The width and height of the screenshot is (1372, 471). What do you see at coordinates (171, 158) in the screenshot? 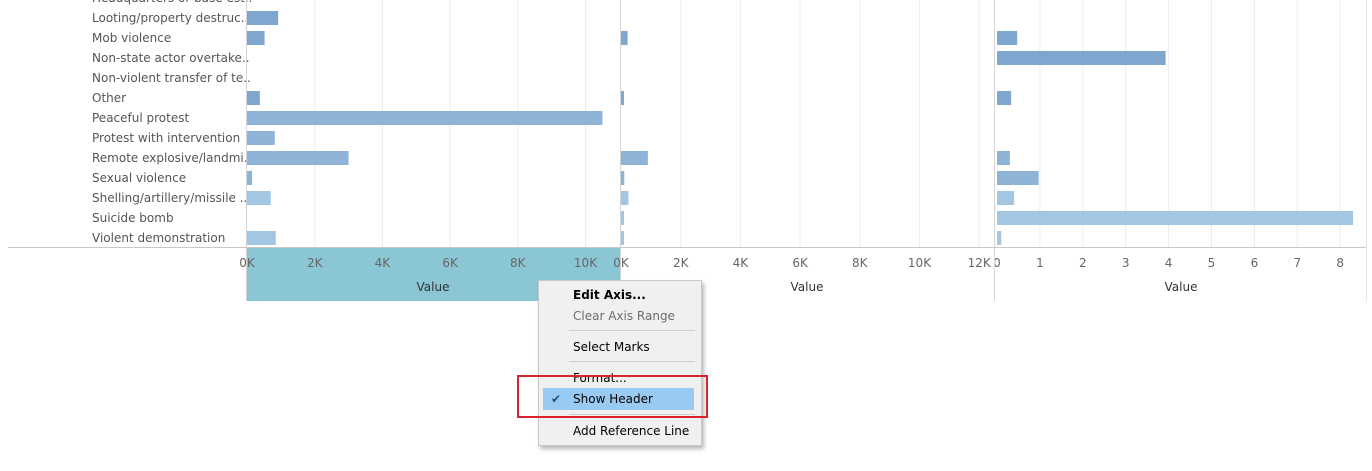
I see `row-label: Remote explosive/landmi..` at bounding box center [171, 158].